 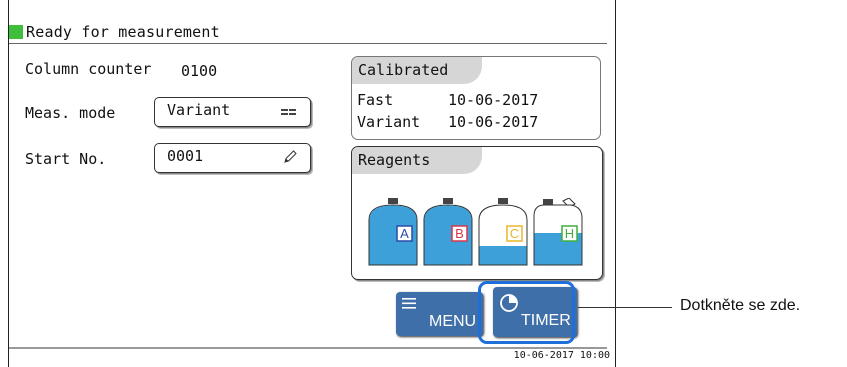 What do you see at coordinates (404, 233) in the screenshot?
I see `reagent-label-a: A` at bounding box center [404, 233].